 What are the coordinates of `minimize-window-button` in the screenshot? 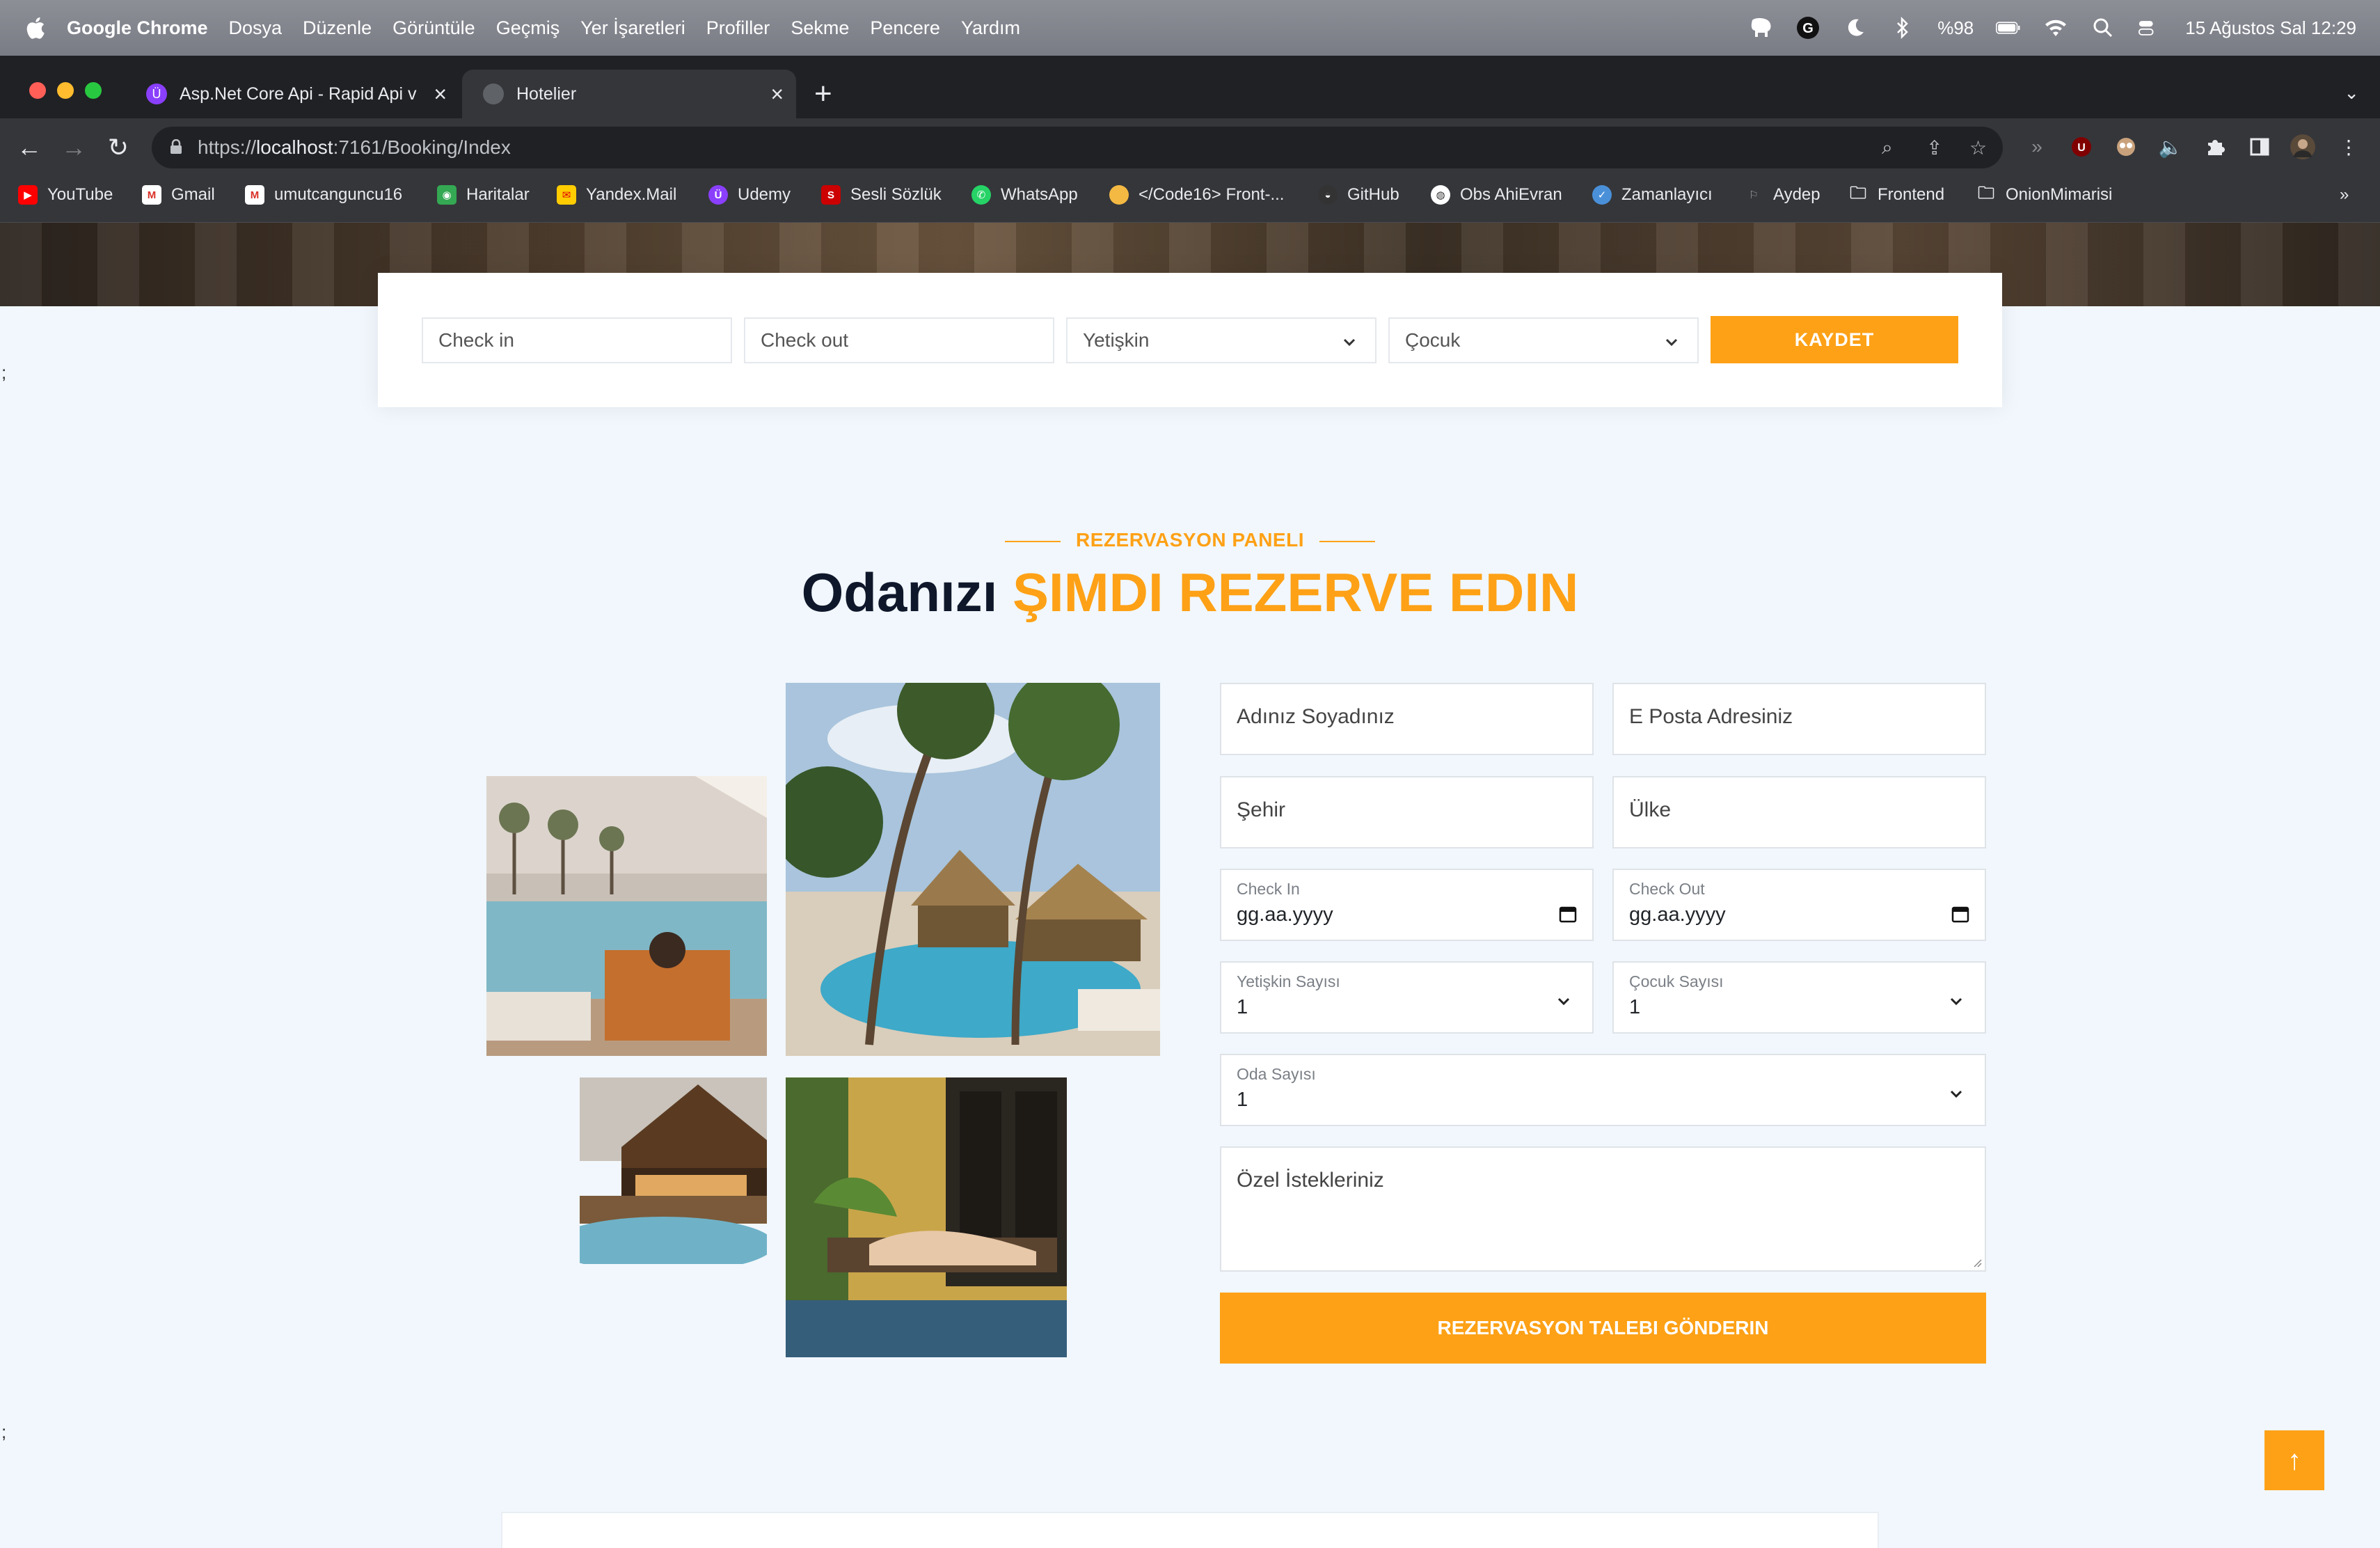 It's located at (65, 90).